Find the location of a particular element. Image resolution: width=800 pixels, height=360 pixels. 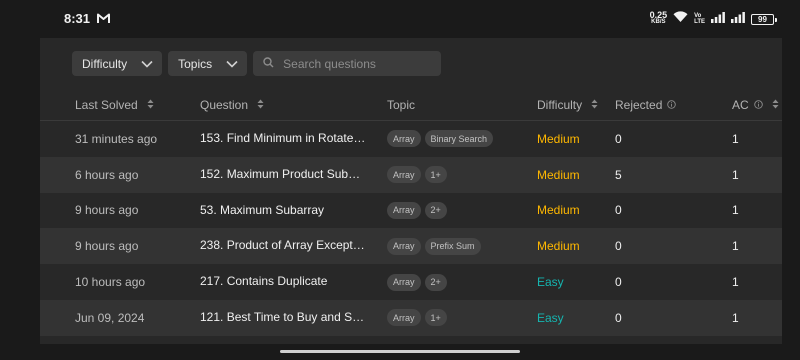

column-header-question: Question is located at coordinates (232, 105).